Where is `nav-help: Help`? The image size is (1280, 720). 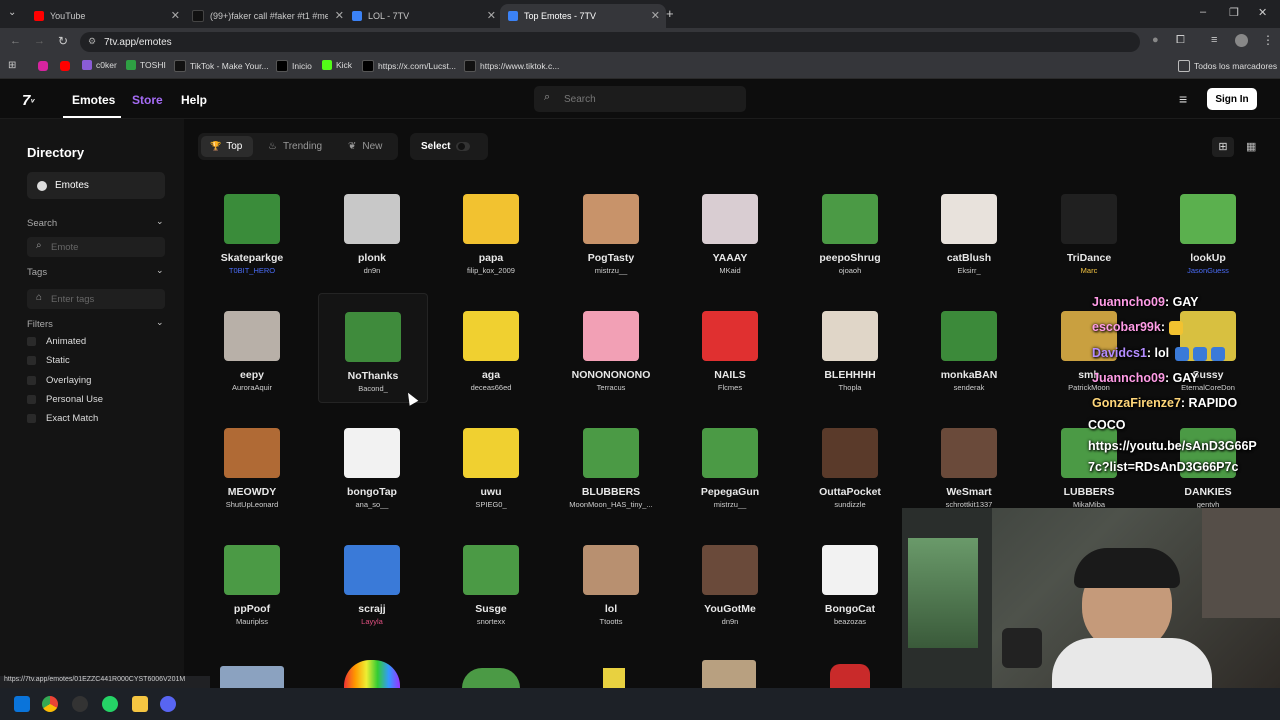
nav-help: Help is located at coordinates (194, 100).